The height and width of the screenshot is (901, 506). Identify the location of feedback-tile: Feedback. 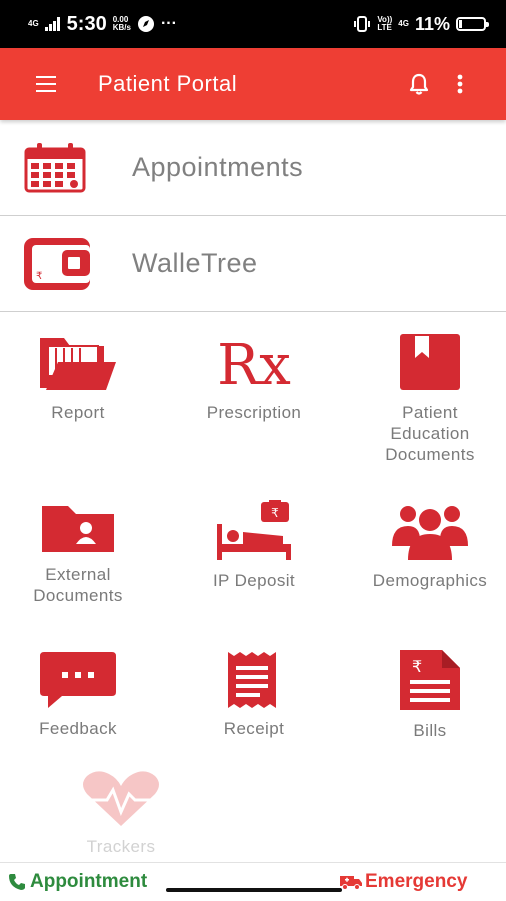
(81, 694).